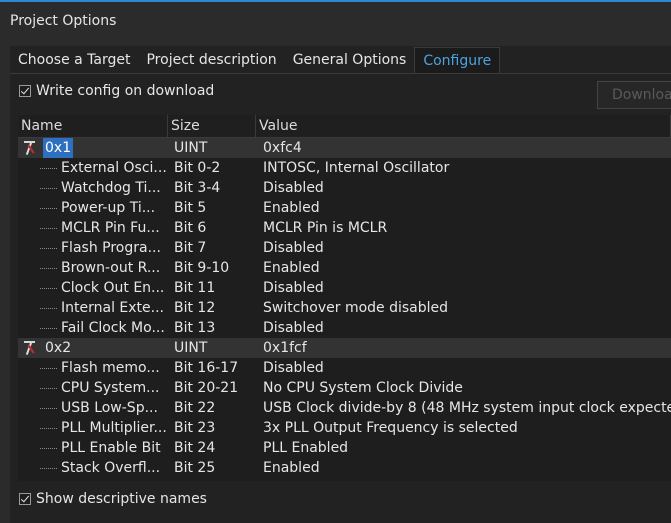 The width and height of the screenshot is (671, 523). Describe the element at coordinates (190, 248) in the screenshot. I see `config-size: Bit 7` at that location.